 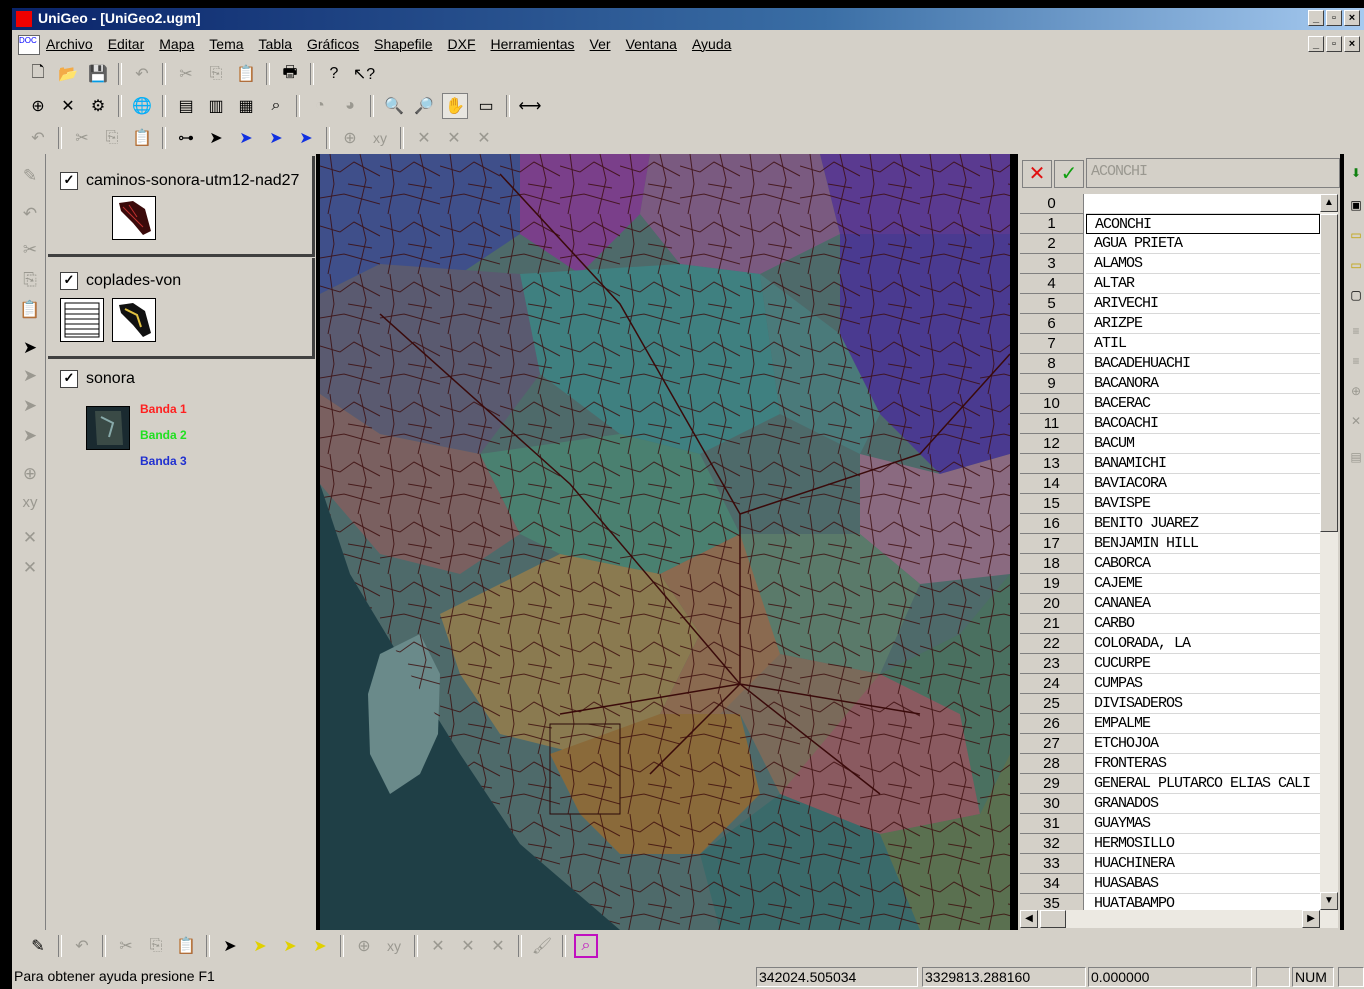 I want to click on distance-icon: ⟷, so click(x=530, y=106).